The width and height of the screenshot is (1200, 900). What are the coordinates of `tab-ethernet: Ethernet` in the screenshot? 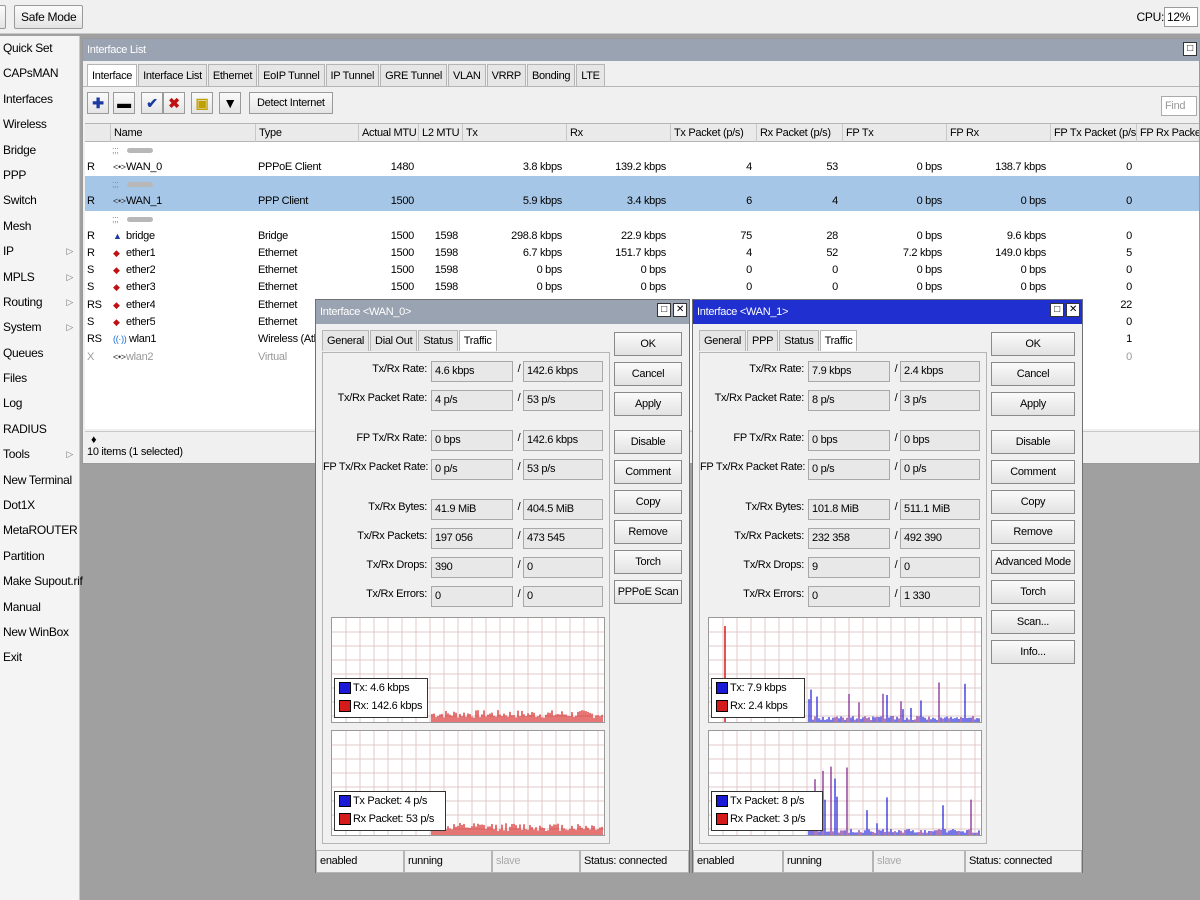 It's located at (232, 75).